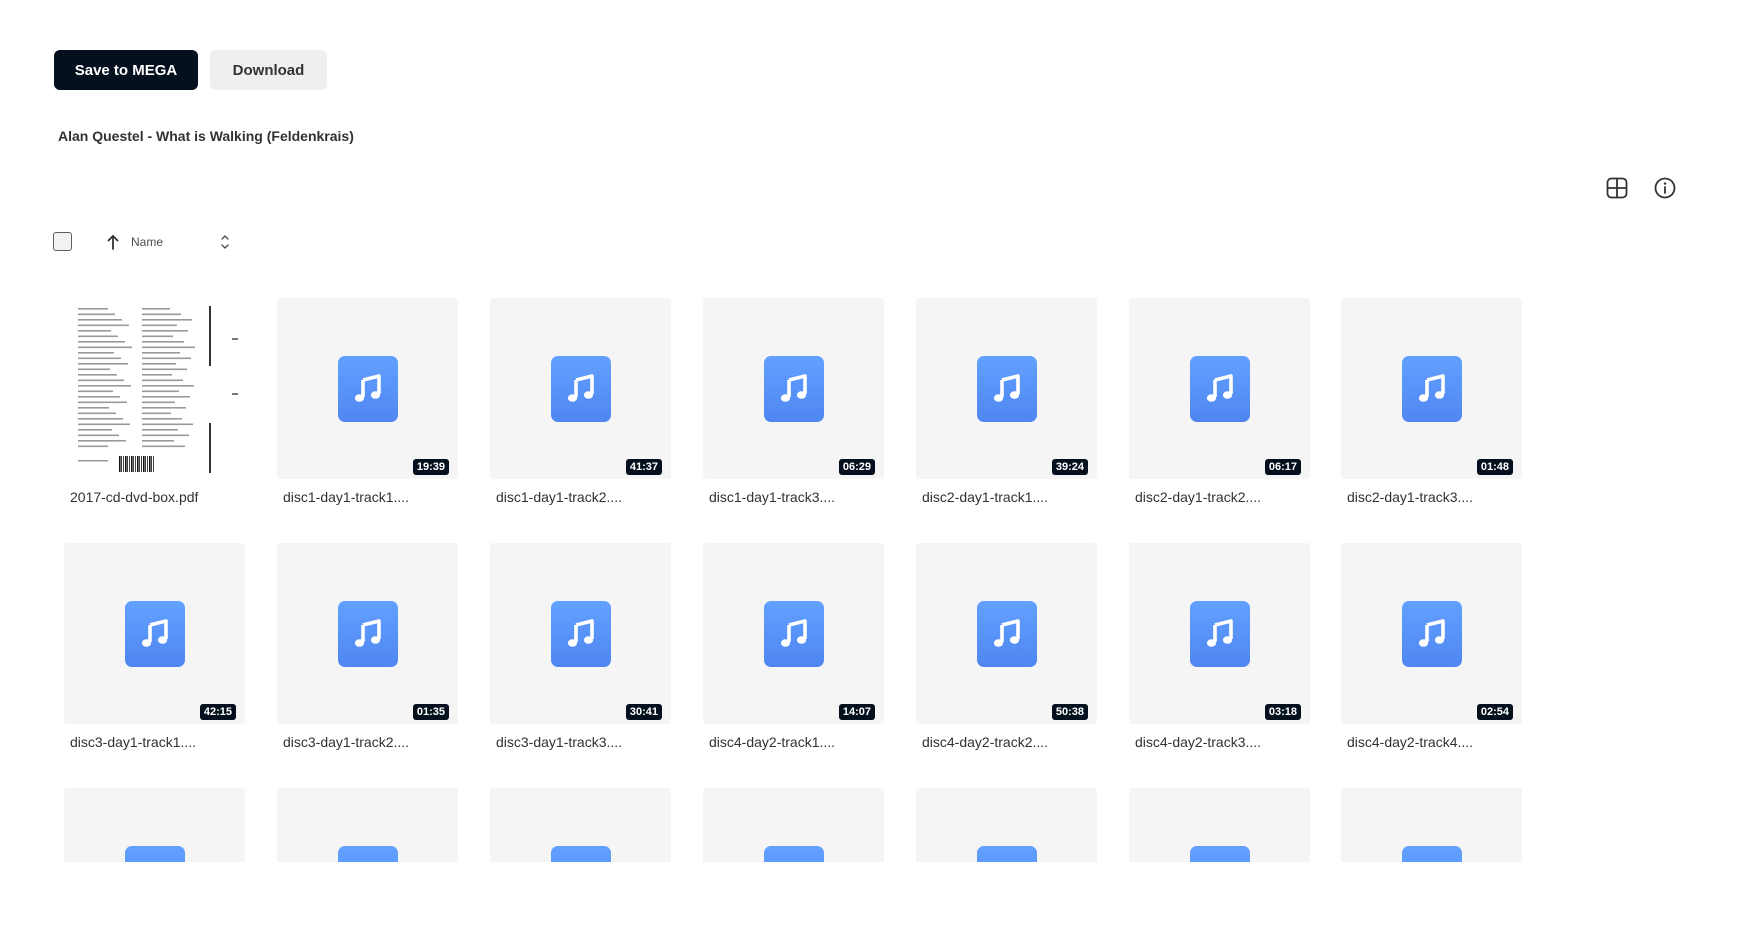 The height and width of the screenshot is (936, 1744). I want to click on duration-badge: 02:54, so click(1494, 712).